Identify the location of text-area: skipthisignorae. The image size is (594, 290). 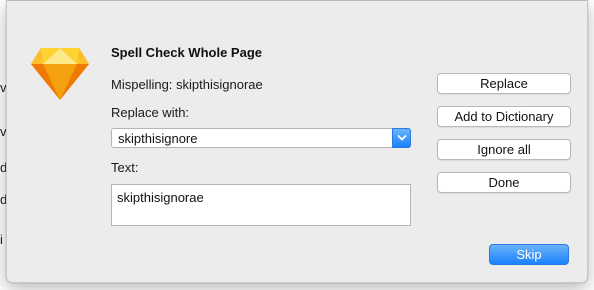
(261, 205).